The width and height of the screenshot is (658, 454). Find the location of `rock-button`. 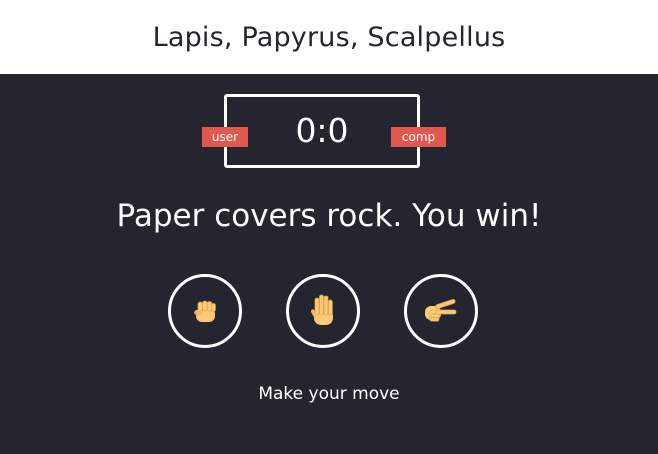

rock-button is located at coordinates (205, 311).